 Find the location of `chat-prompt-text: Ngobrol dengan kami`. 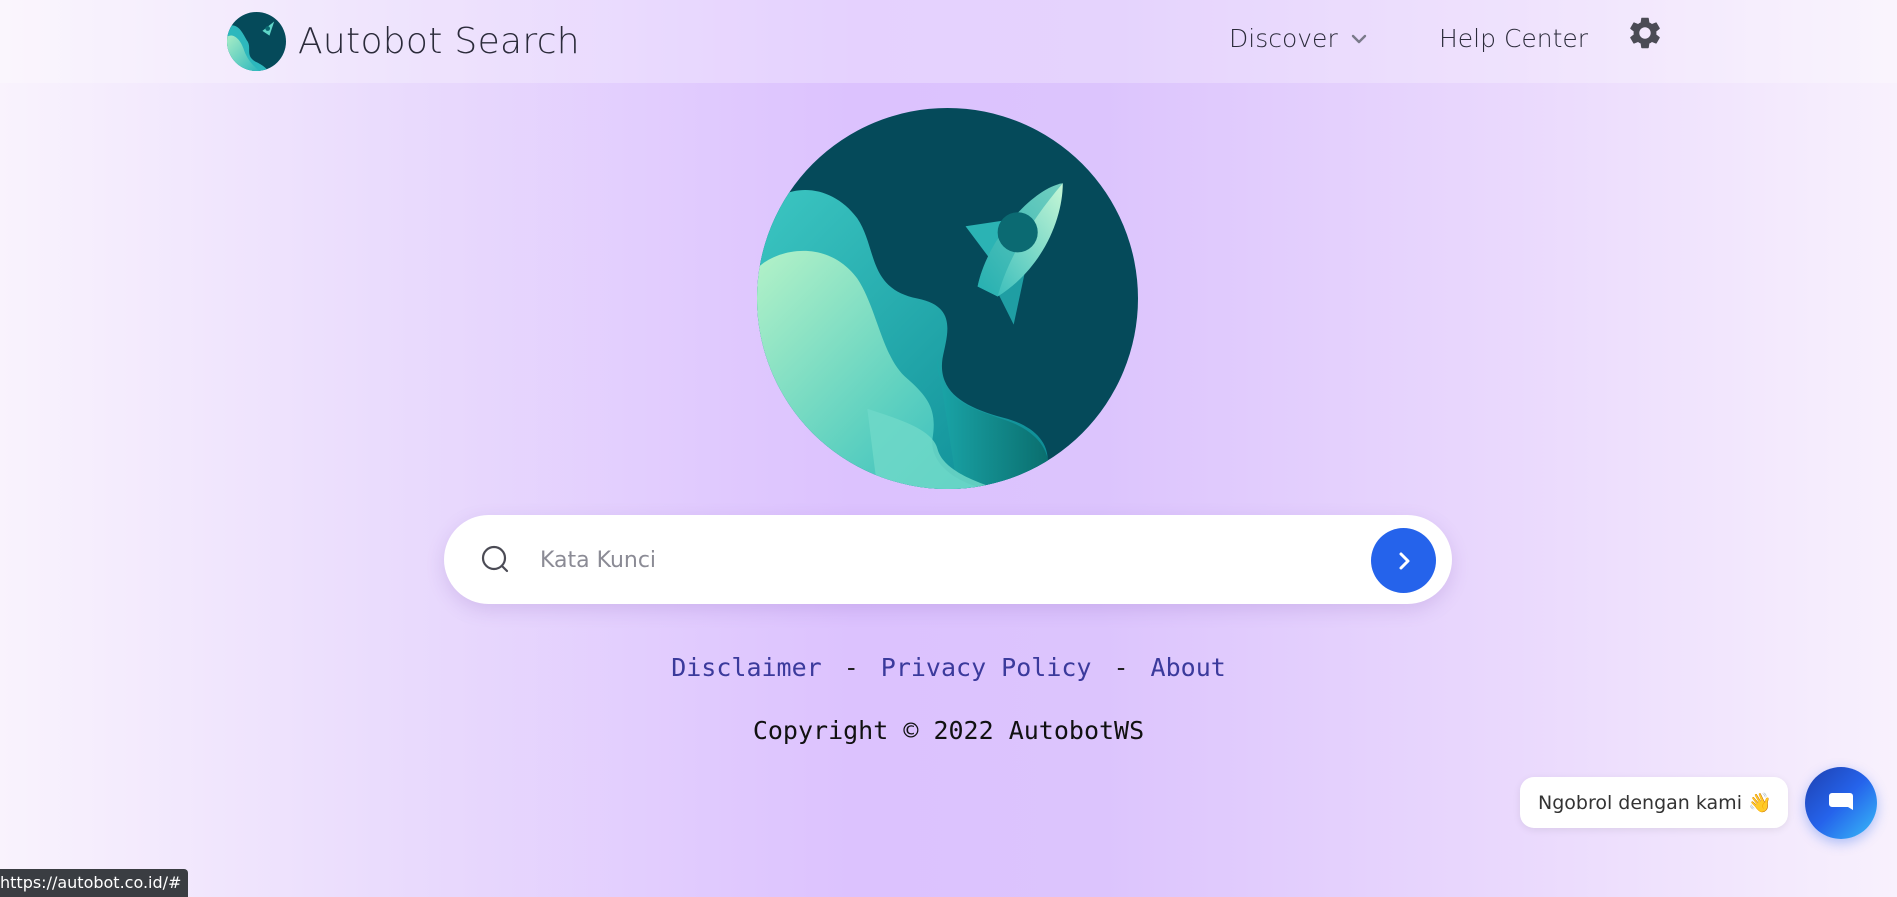

chat-prompt-text: Ngobrol dengan kami is located at coordinates (1640, 802).